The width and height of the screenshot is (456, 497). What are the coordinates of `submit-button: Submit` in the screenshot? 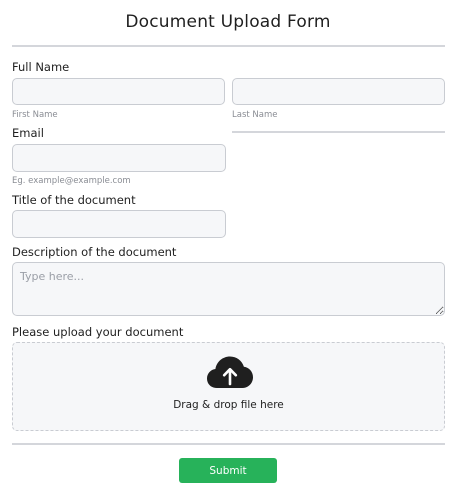 It's located at (228, 470).